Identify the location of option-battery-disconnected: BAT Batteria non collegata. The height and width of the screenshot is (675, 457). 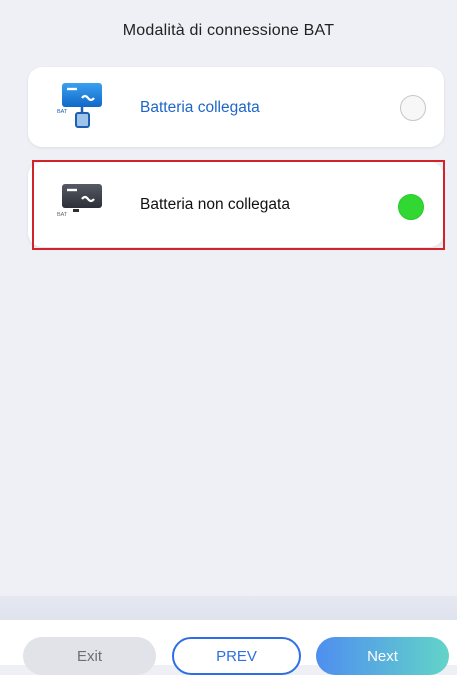
(236, 204).